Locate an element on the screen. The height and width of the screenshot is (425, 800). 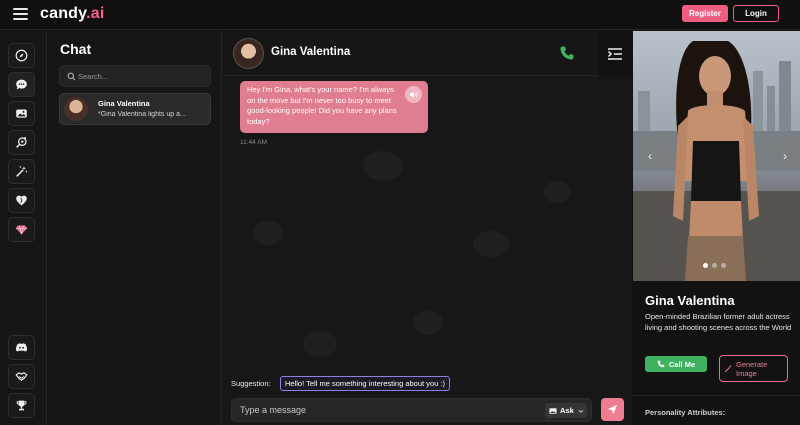
sidebar-create-button is located at coordinates (21, 142).